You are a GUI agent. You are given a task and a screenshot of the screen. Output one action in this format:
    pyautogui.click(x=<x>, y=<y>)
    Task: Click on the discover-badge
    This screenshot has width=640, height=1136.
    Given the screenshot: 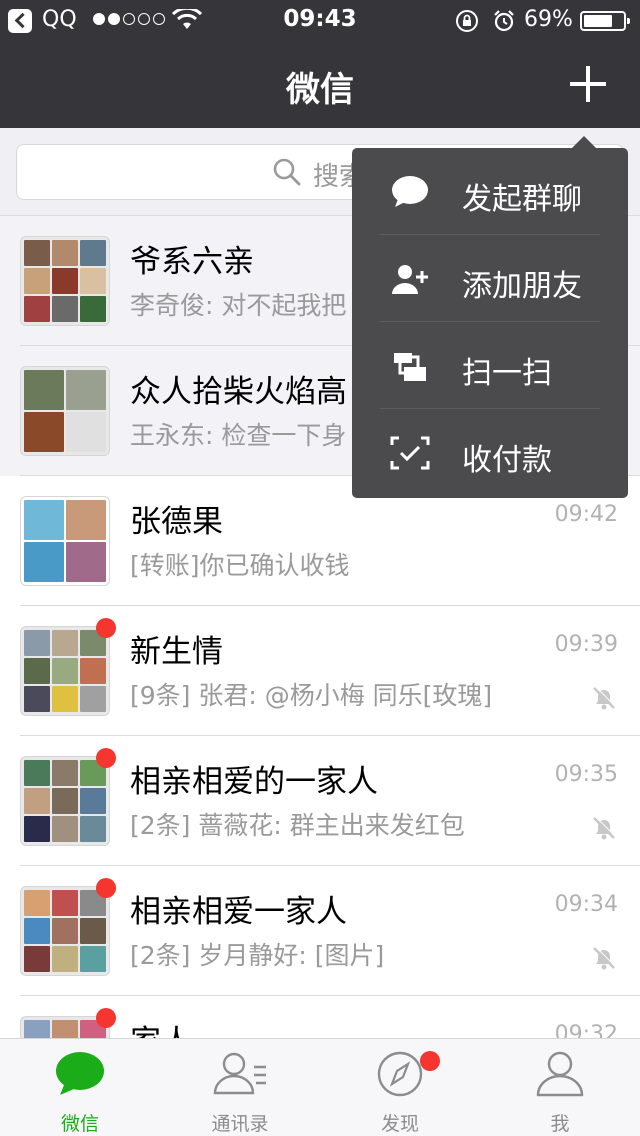 What is the action you would take?
    pyautogui.click(x=430, y=1061)
    